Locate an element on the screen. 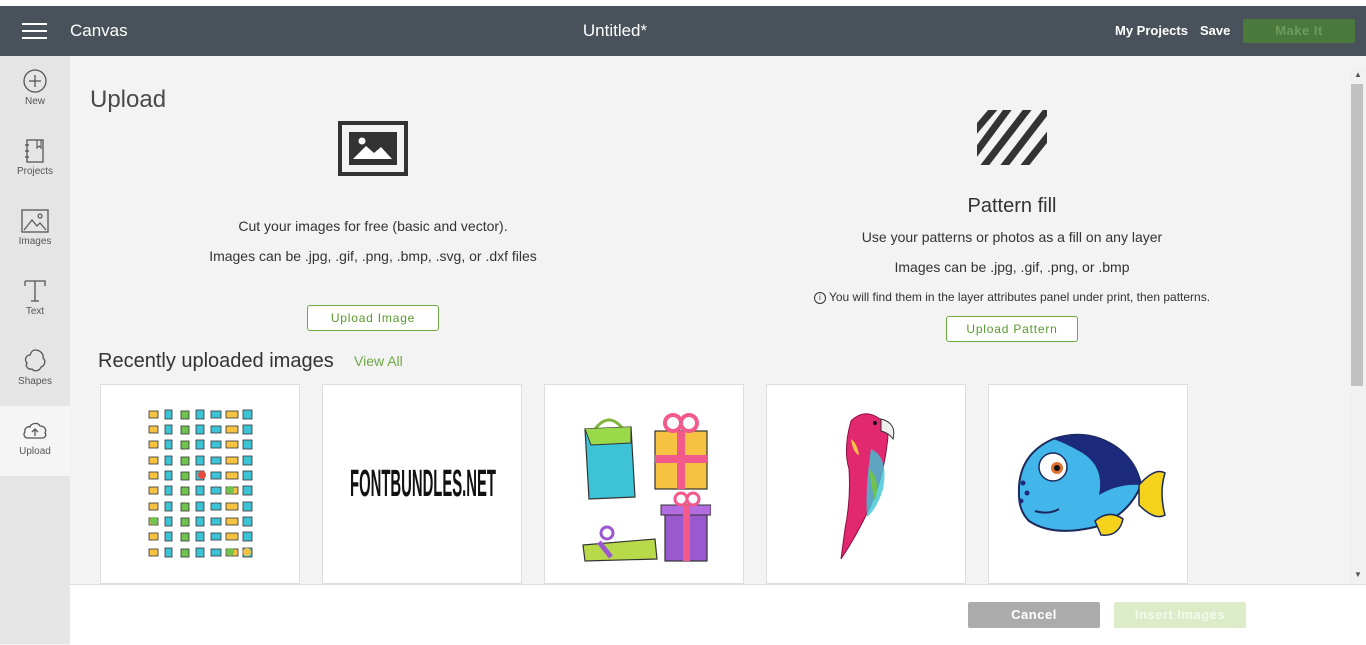 This screenshot has height=645, width=1366. make-it-button: Make It is located at coordinates (1299, 31).